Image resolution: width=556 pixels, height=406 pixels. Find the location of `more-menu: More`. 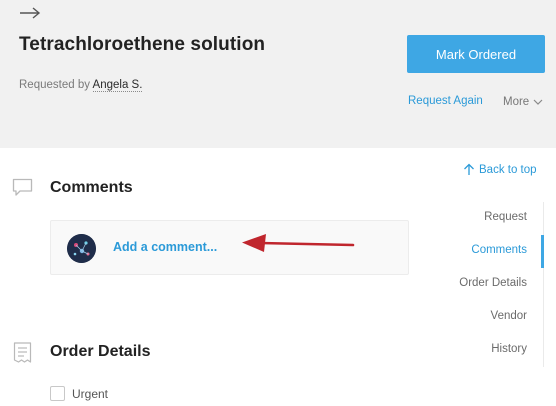

more-menu: More is located at coordinates (523, 102).